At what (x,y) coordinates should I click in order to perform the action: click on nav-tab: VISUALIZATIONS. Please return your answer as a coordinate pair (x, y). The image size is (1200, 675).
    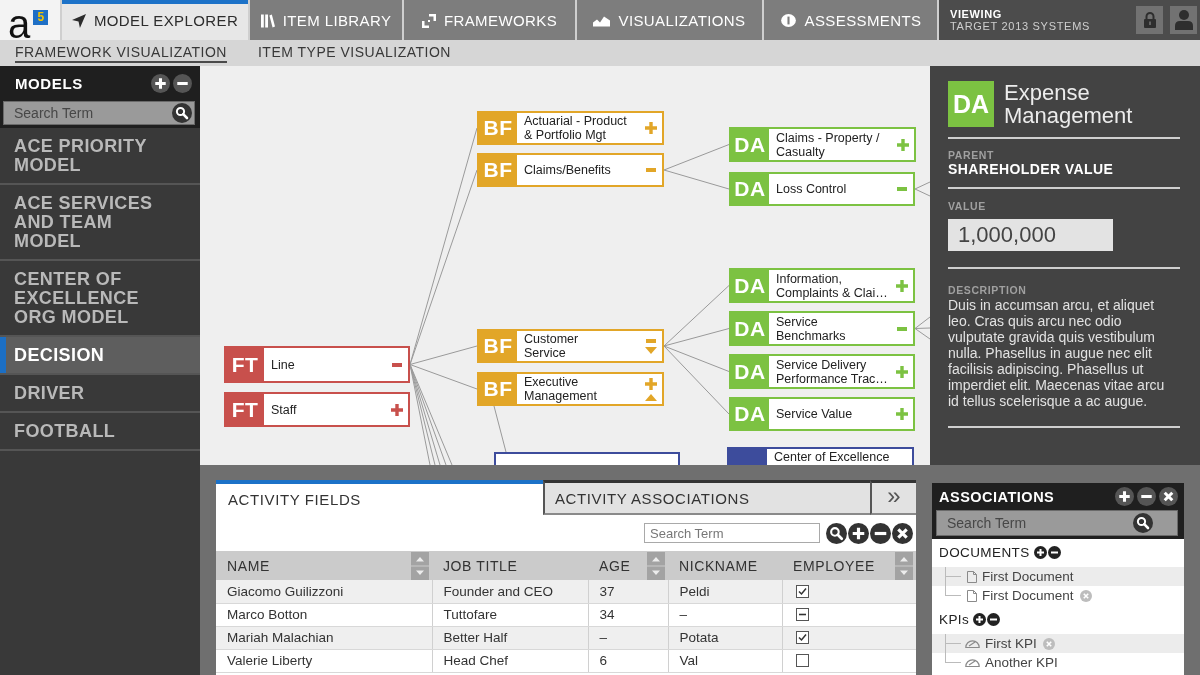
    Looking at the image, I should click on (669, 20).